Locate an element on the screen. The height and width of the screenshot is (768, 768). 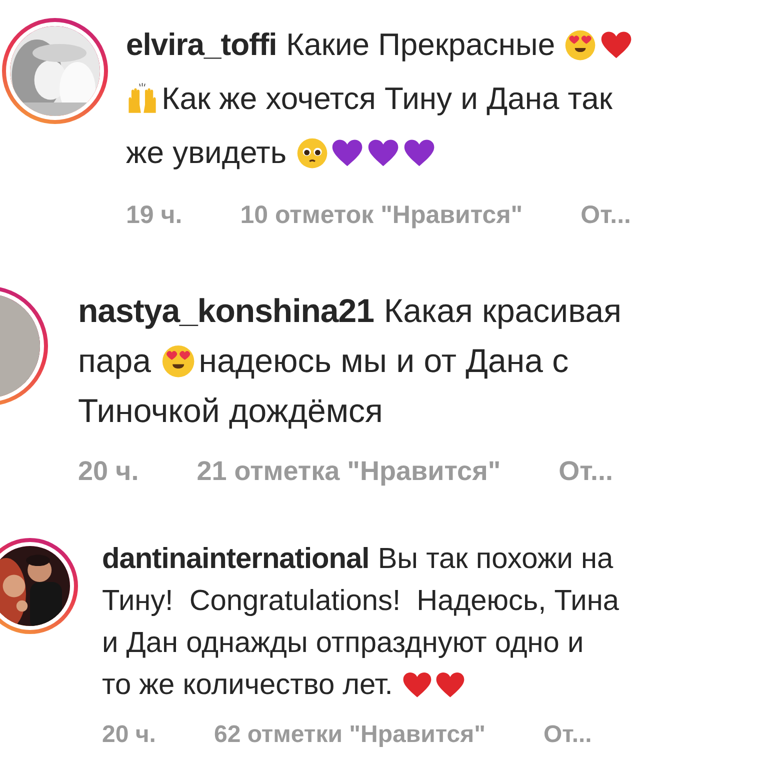
comment-text: Тину! Congratulations! Надеюсь, Тина is located at coordinates (361, 601).